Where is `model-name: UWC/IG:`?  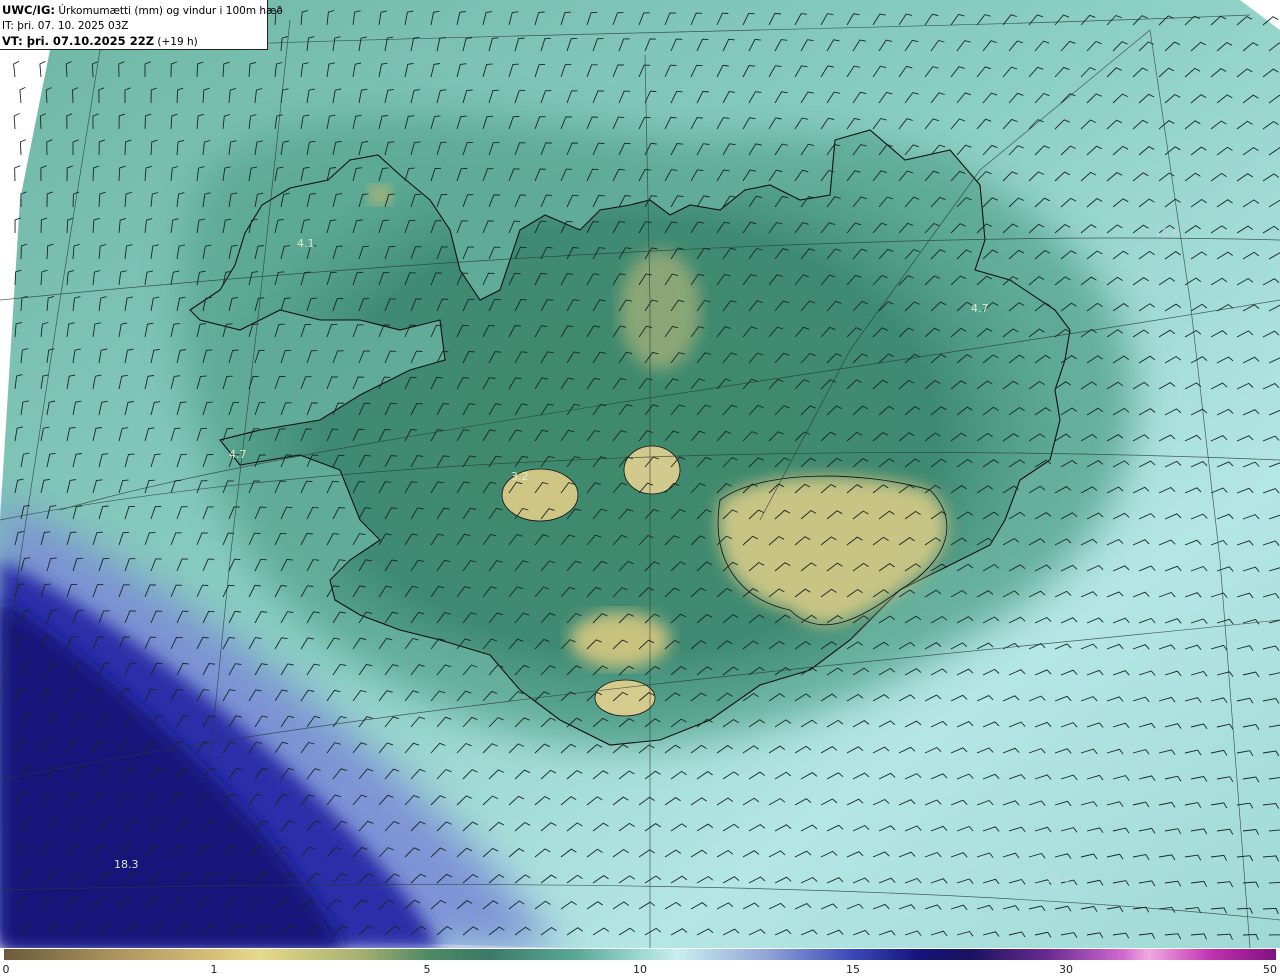 model-name: UWC/IG: is located at coordinates (28, 10).